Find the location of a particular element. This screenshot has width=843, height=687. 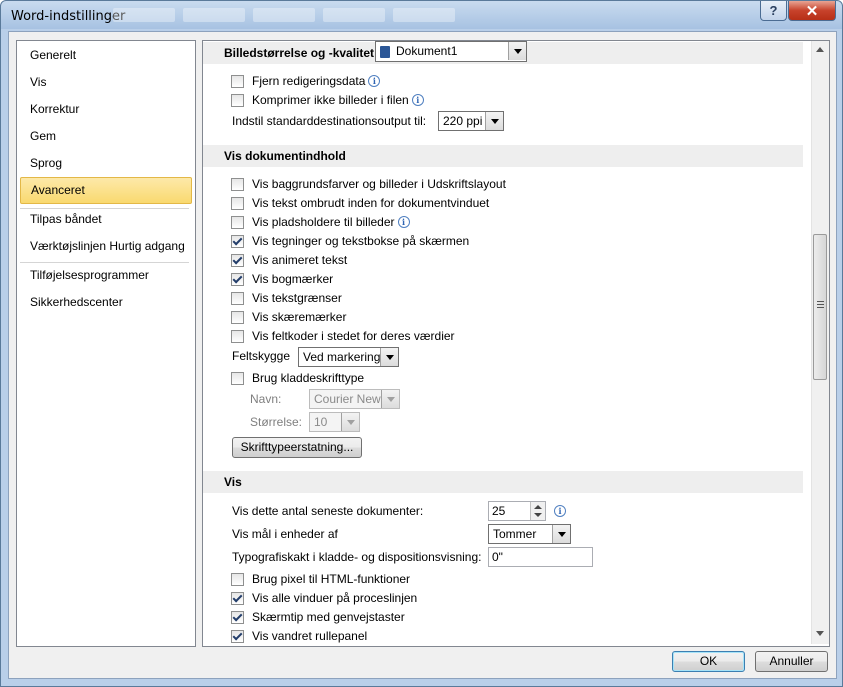

font-name-select: Courier New is located at coordinates (354, 399).